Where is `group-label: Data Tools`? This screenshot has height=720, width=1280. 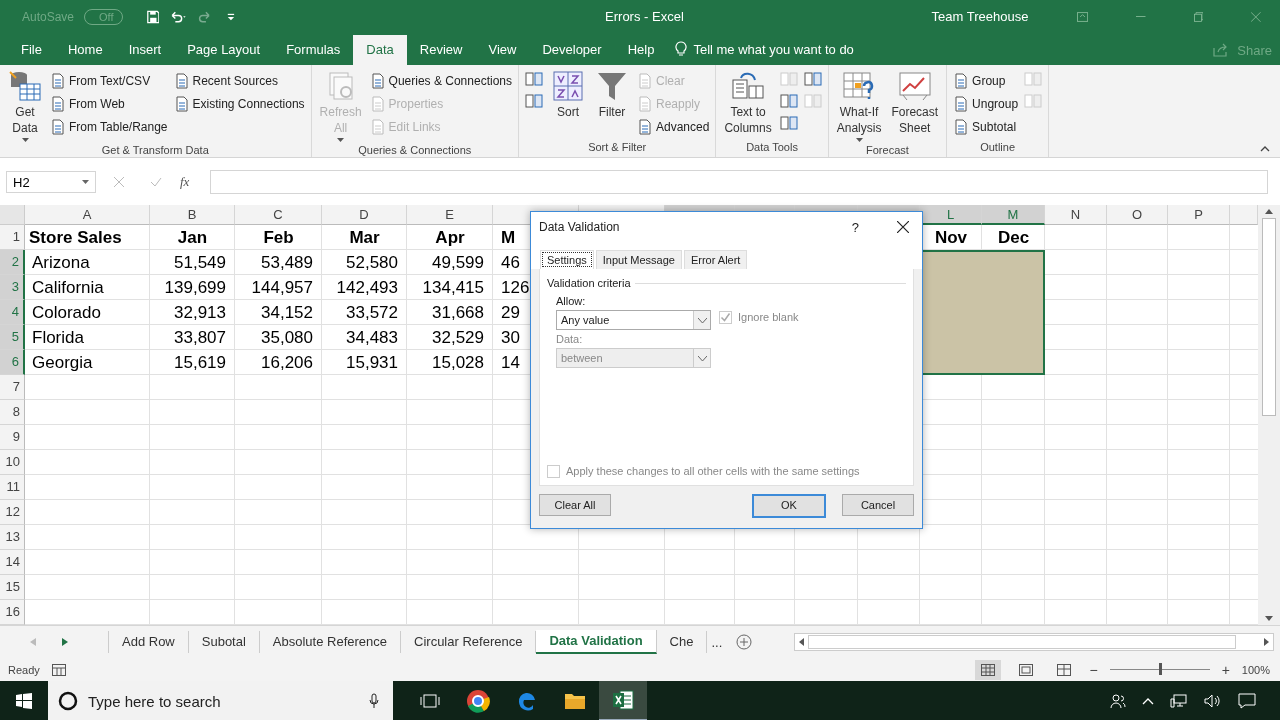 group-label: Data Tools is located at coordinates (772, 147).